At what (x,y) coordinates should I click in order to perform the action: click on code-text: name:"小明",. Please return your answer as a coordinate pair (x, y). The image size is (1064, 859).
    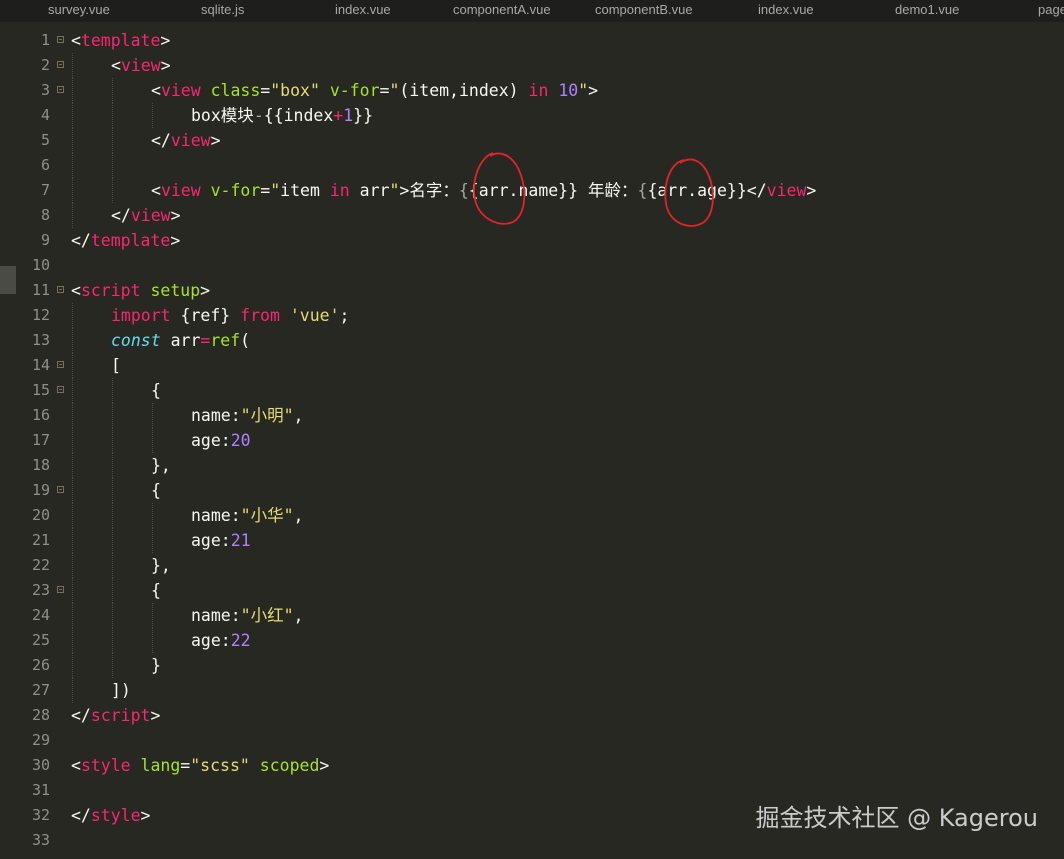
    Looking at the image, I should click on (247, 415).